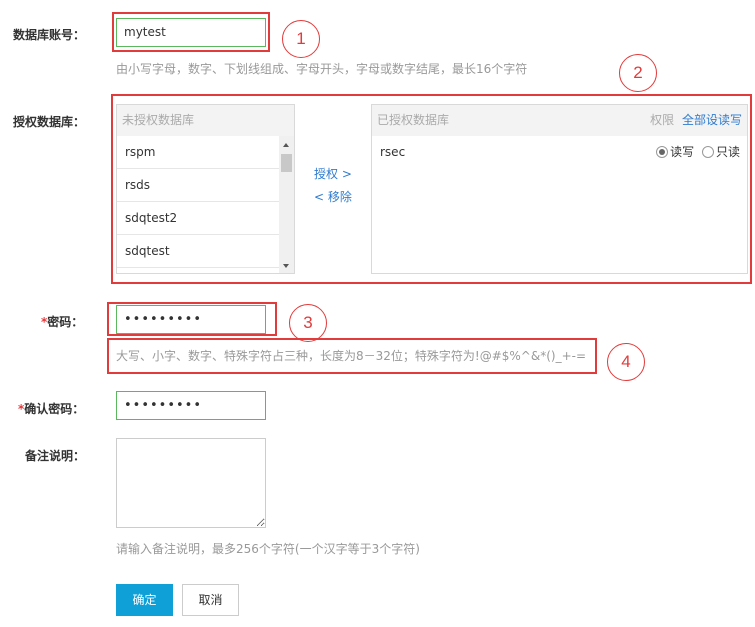 The image size is (755, 627). I want to click on cancel-button: 取消, so click(210, 600).